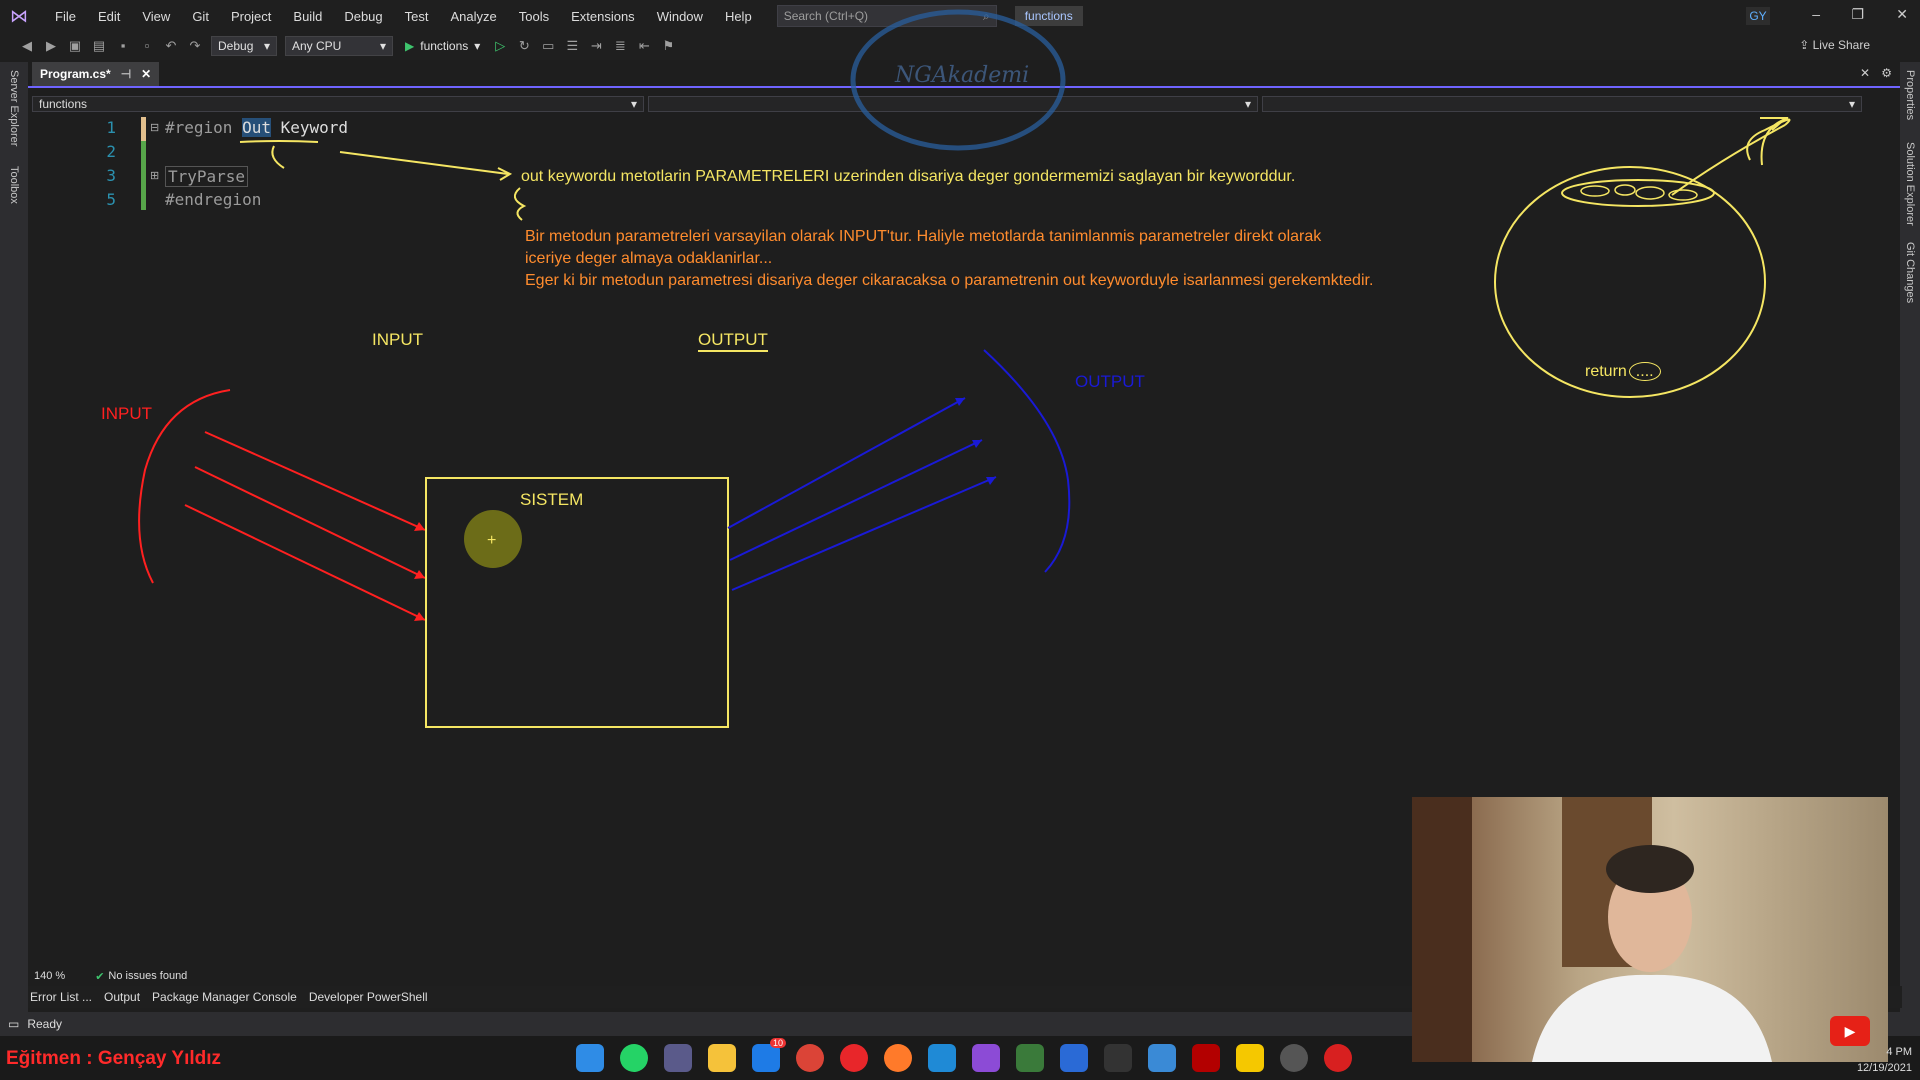 This screenshot has width=1920, height=1080. I want to click on pointer-arrow, so click(424, 163).